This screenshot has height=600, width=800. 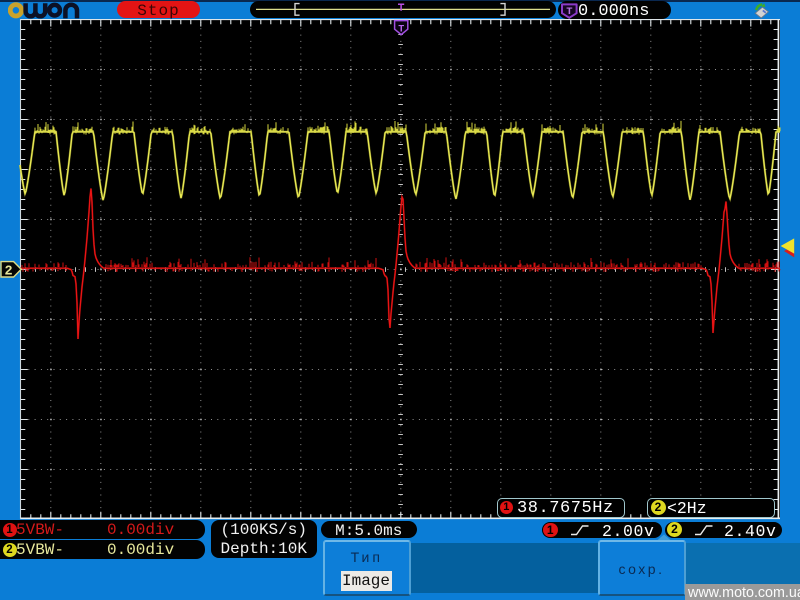 What do you see at coordinates (401, 29) in the screenshot?
I see `svg-text: T` at bounding box center [401, 29].